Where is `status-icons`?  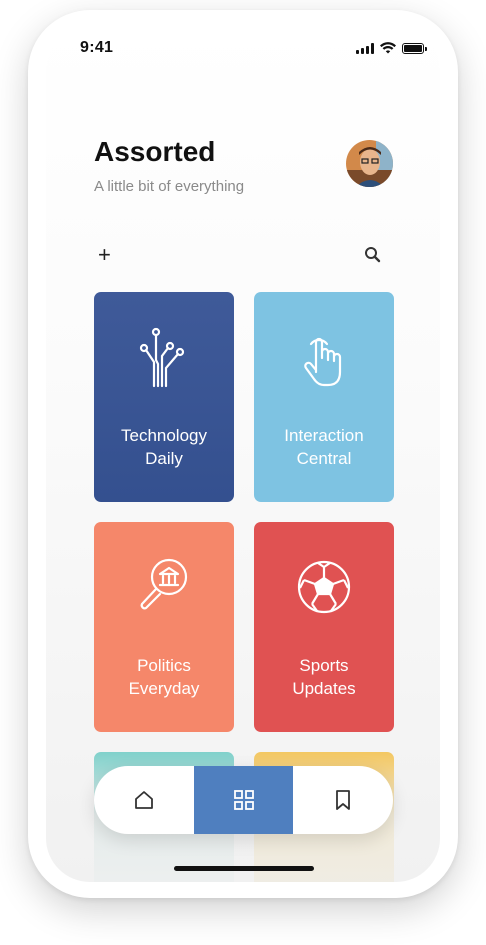 status-icons is located at coordinates (391, 48).